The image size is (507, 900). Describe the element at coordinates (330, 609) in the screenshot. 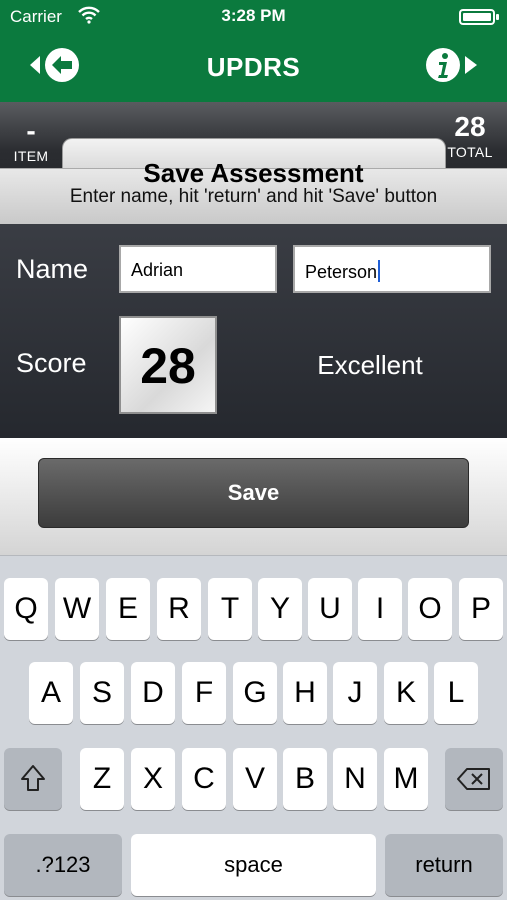

I see `key-u: U` at that location.